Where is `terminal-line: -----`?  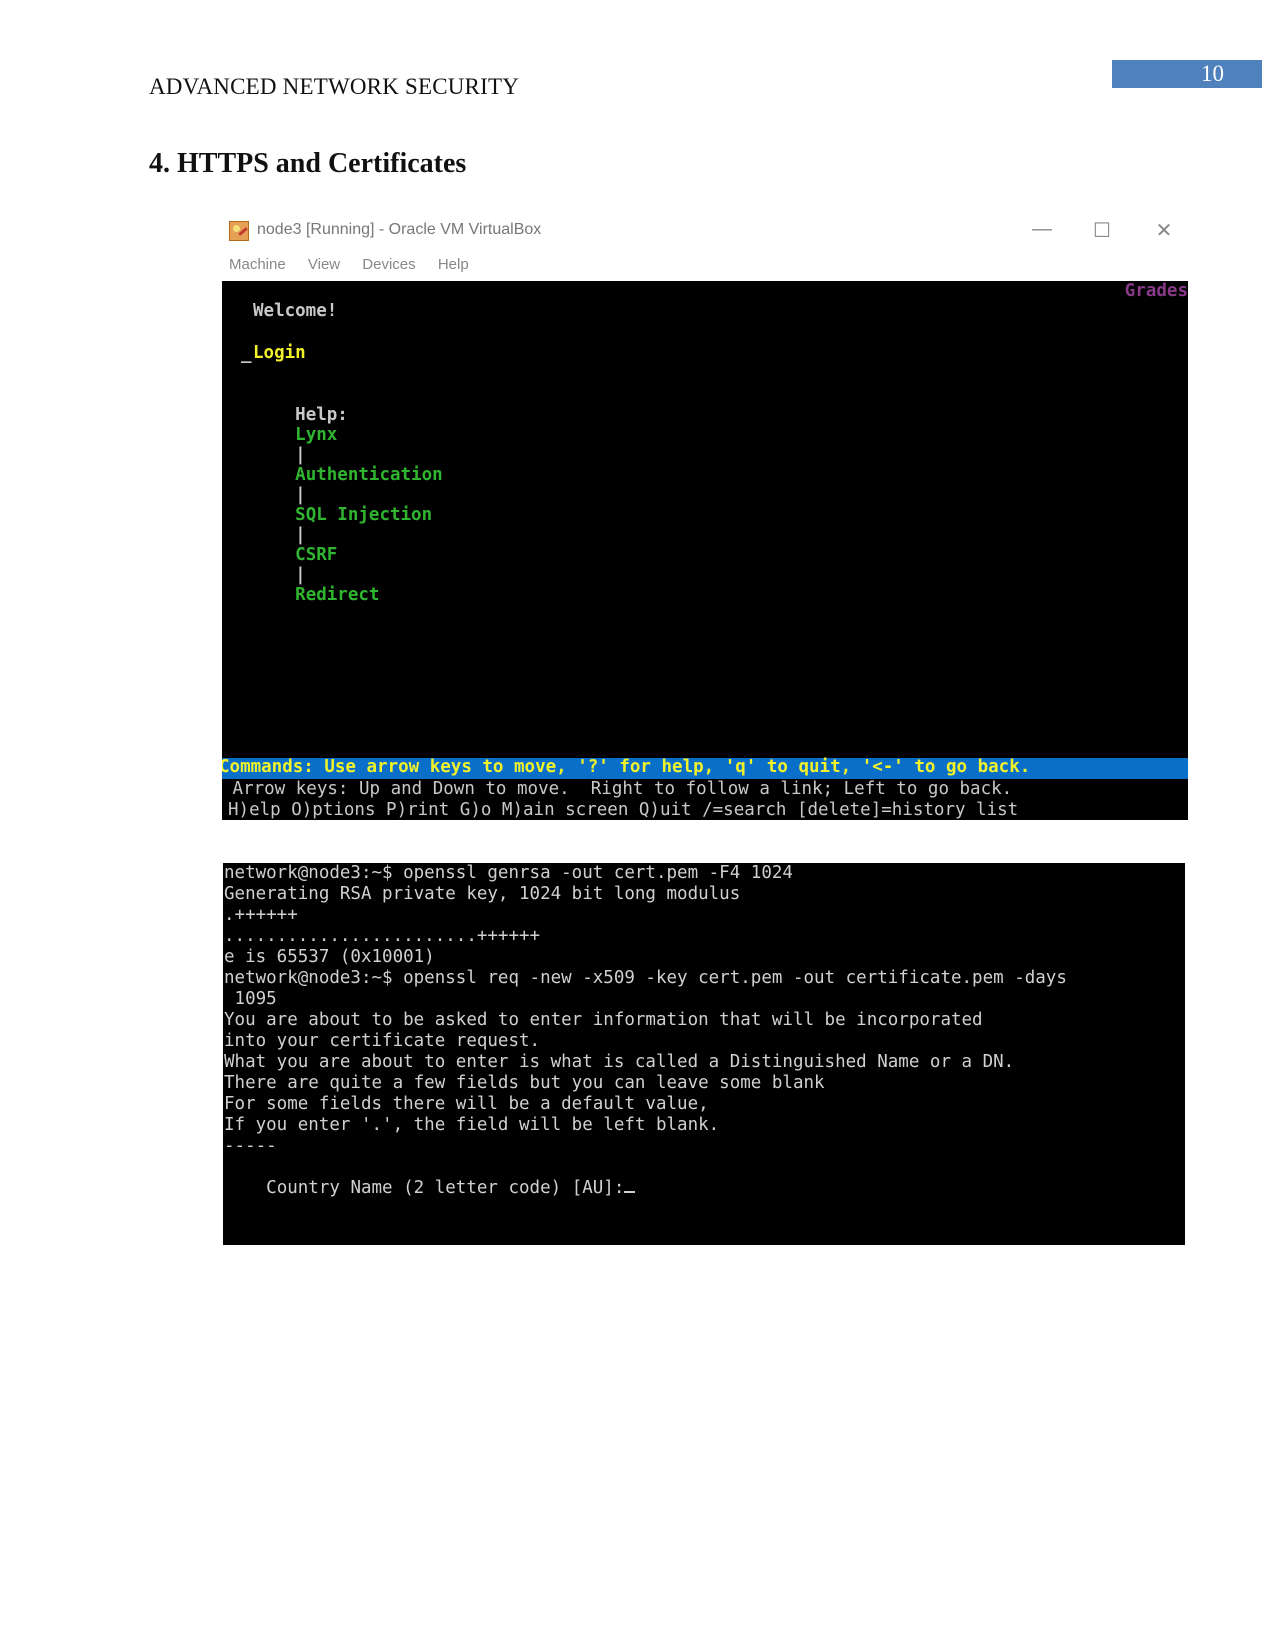
terminal-line: ----- is located at coordinates (250, 1146).